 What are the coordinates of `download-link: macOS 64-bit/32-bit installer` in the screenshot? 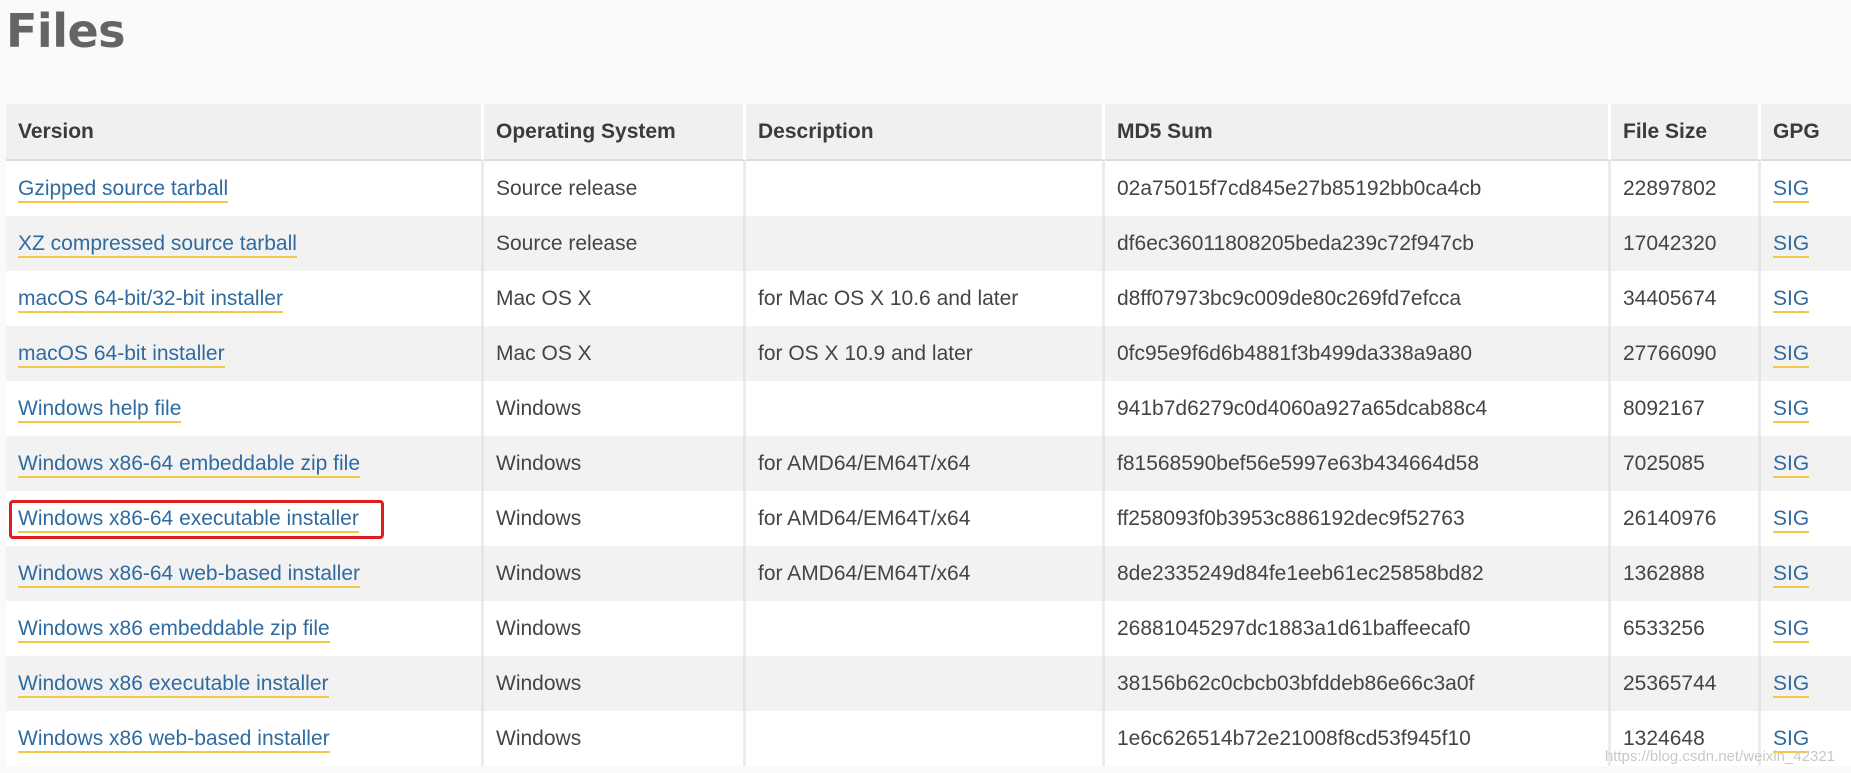 It's located at (150, 299).